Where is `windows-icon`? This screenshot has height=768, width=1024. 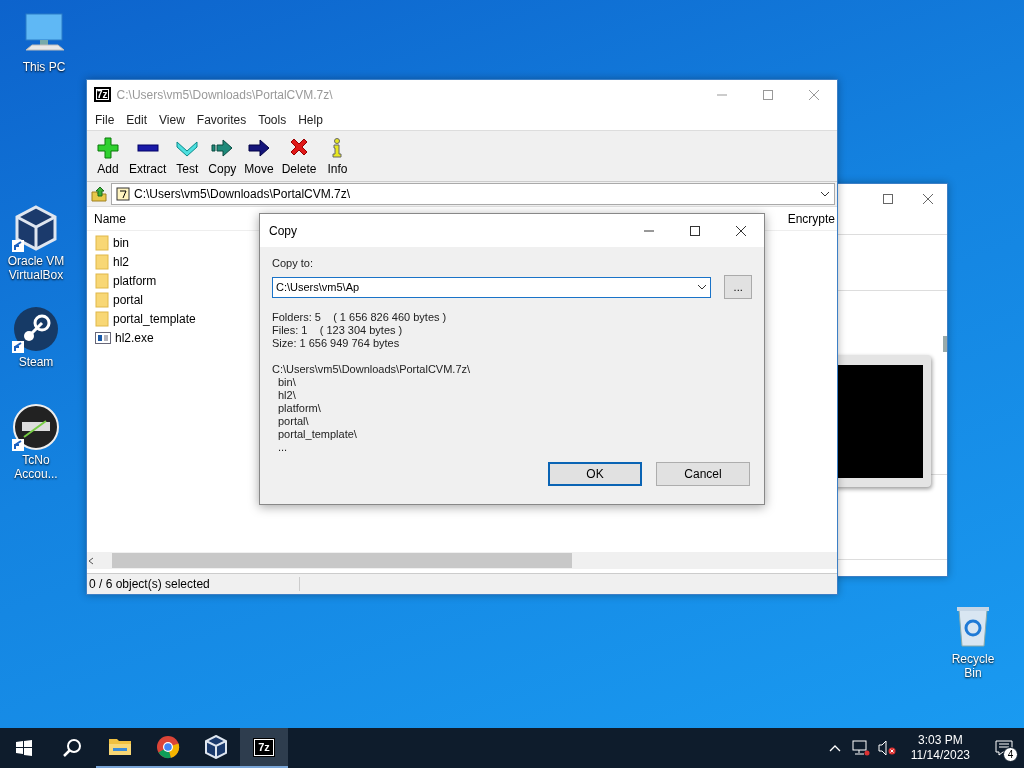
windows-icon is located at coordinates (24, 748).